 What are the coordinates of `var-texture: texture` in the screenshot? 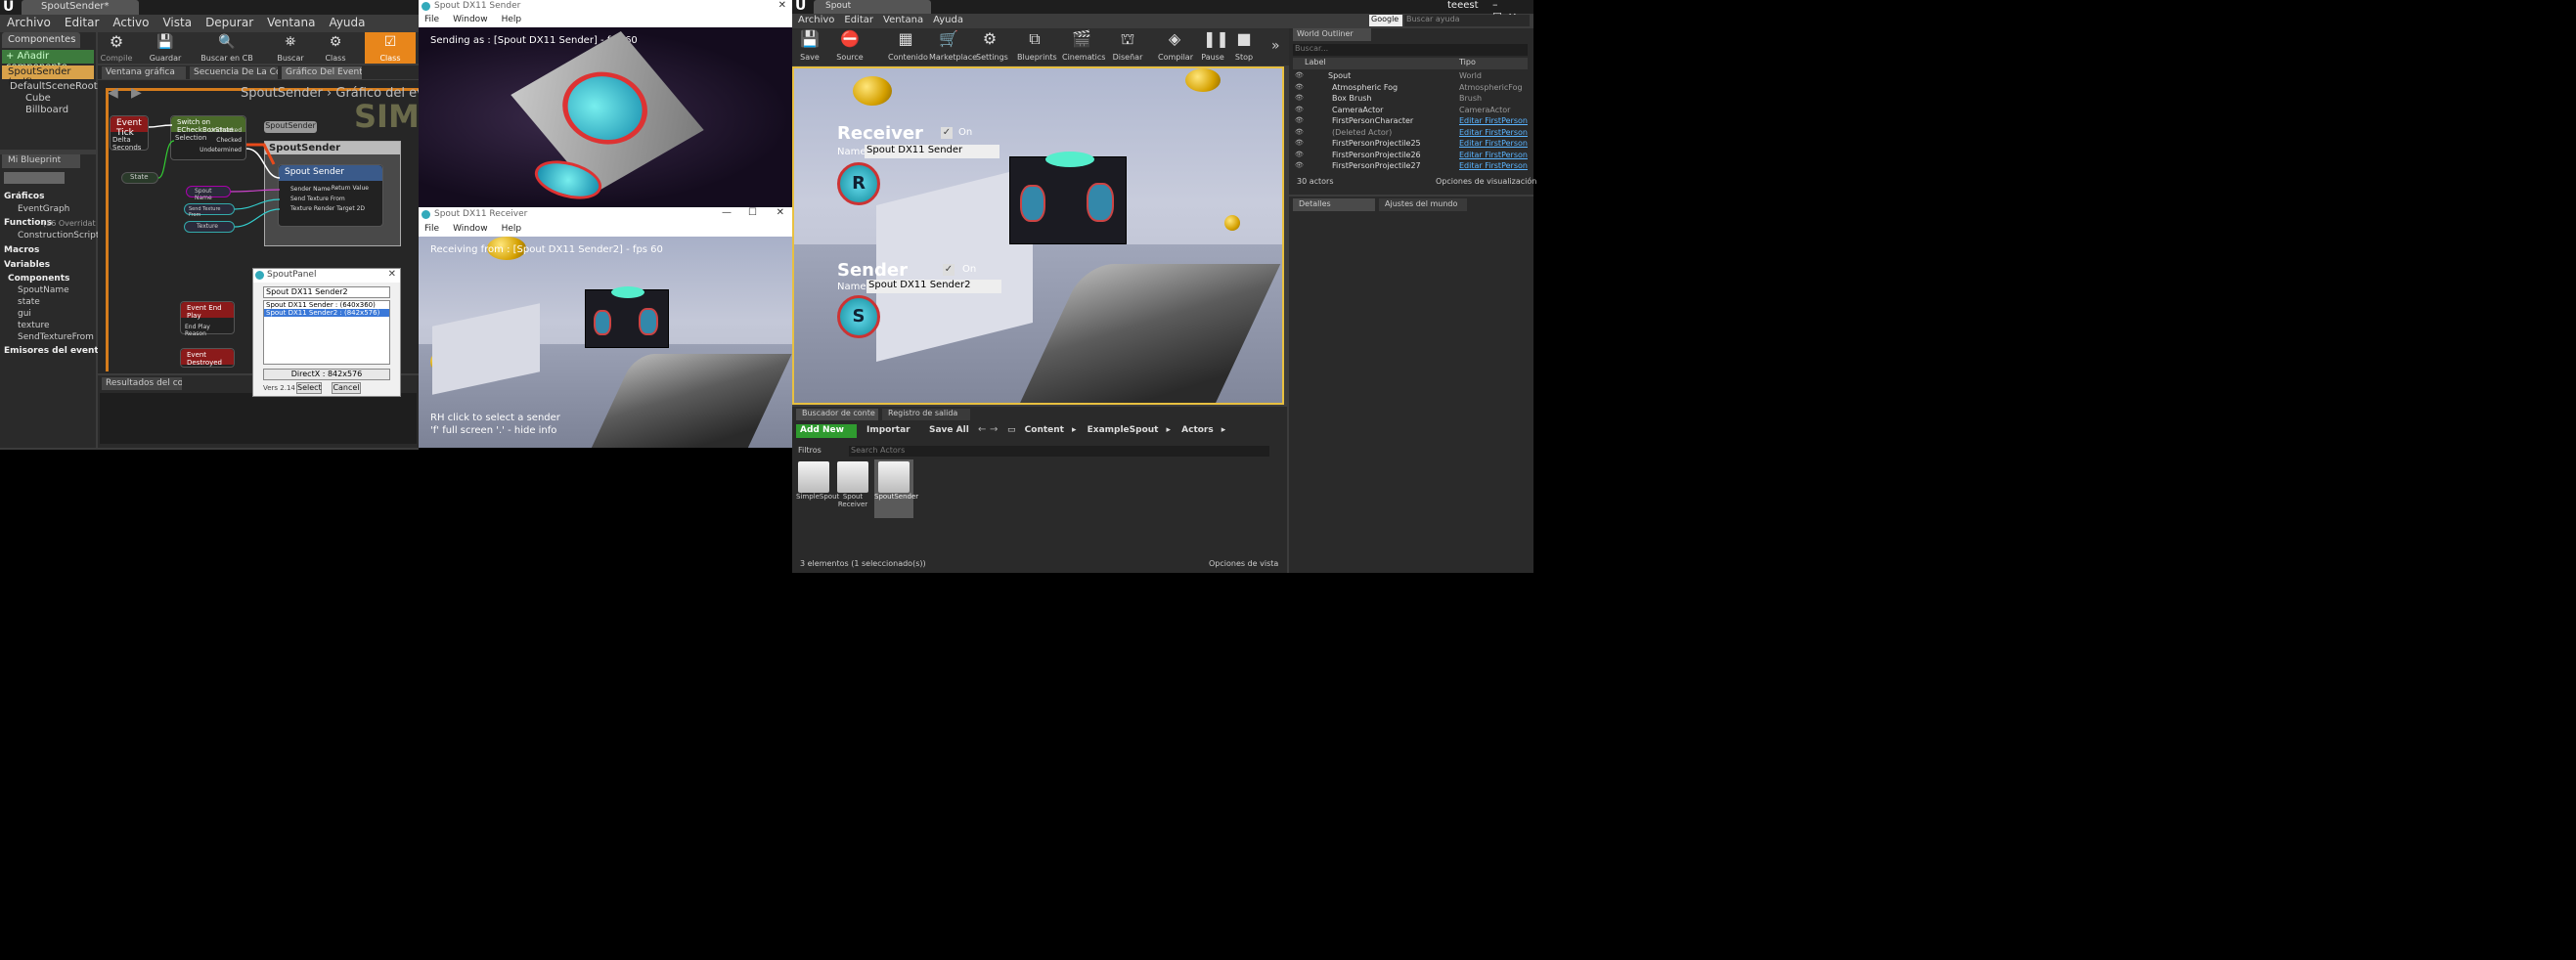 It's located at (34, 325).